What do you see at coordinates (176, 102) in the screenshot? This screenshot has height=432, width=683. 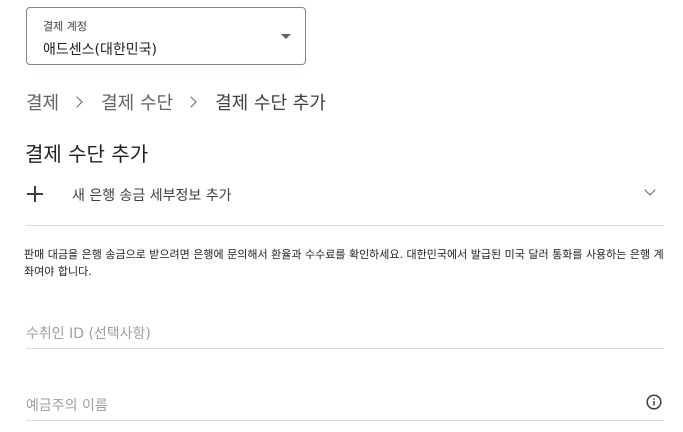 I see `breadcrumb: 결제 결제 수단 결제 수단 추가` at bounding box center [176, 102].